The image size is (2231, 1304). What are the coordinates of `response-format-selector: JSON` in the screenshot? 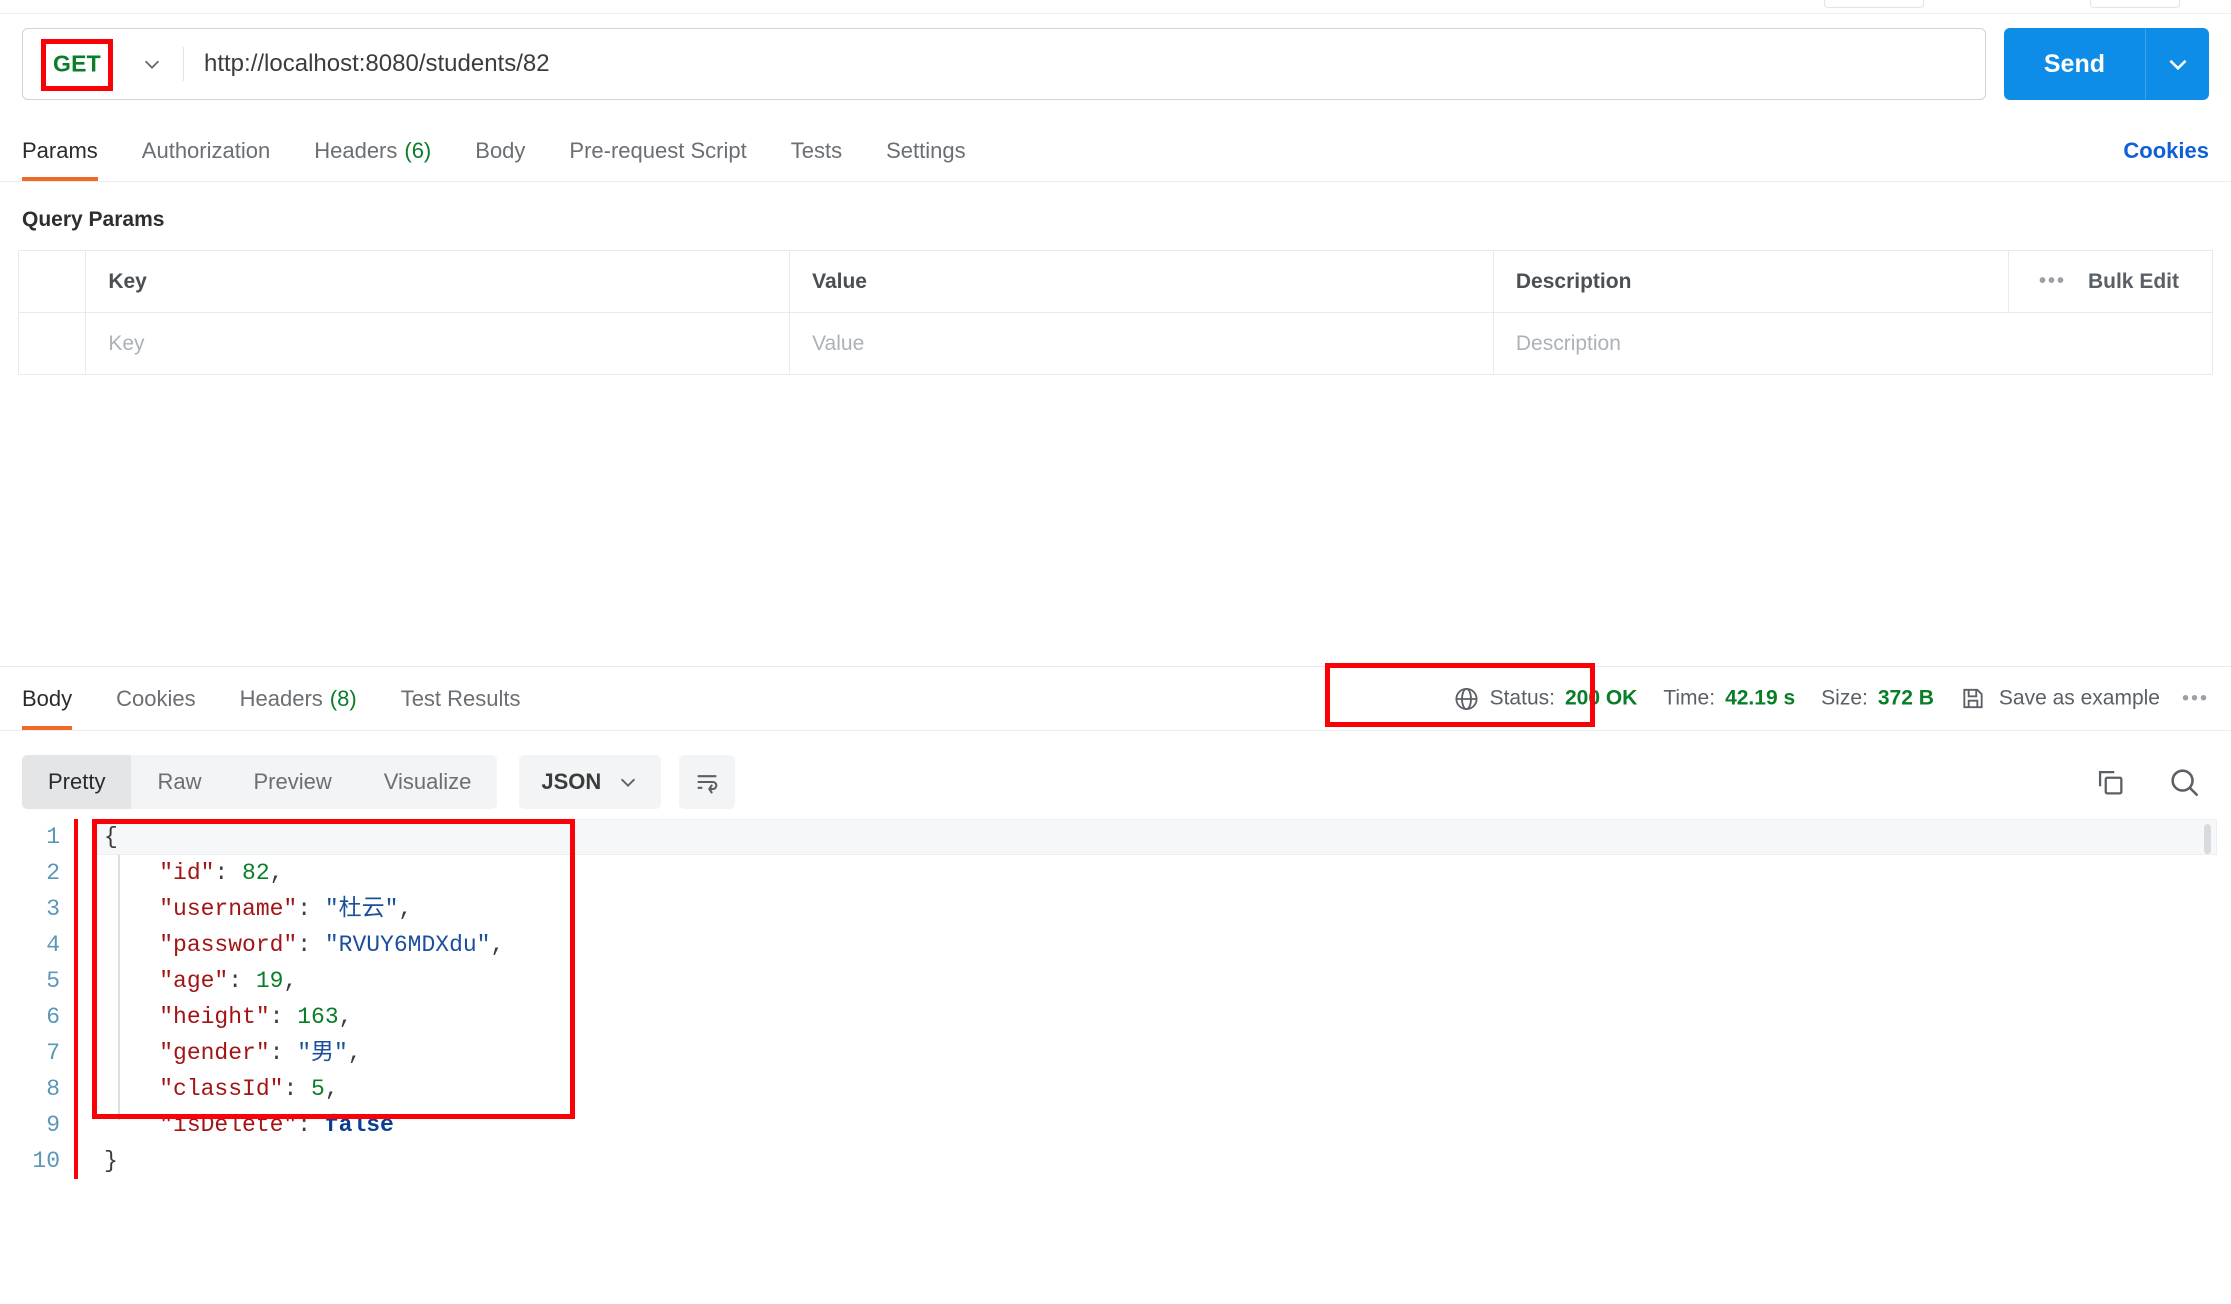 It's located at (590, 782).